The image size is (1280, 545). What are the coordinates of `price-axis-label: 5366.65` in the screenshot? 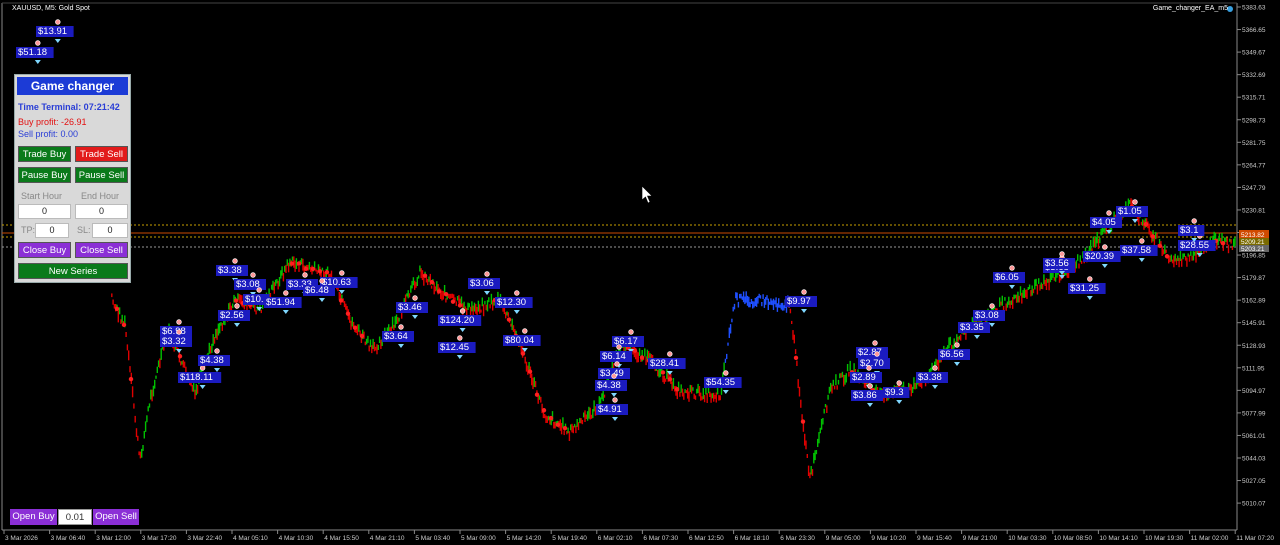 It's located at (1254, 30).